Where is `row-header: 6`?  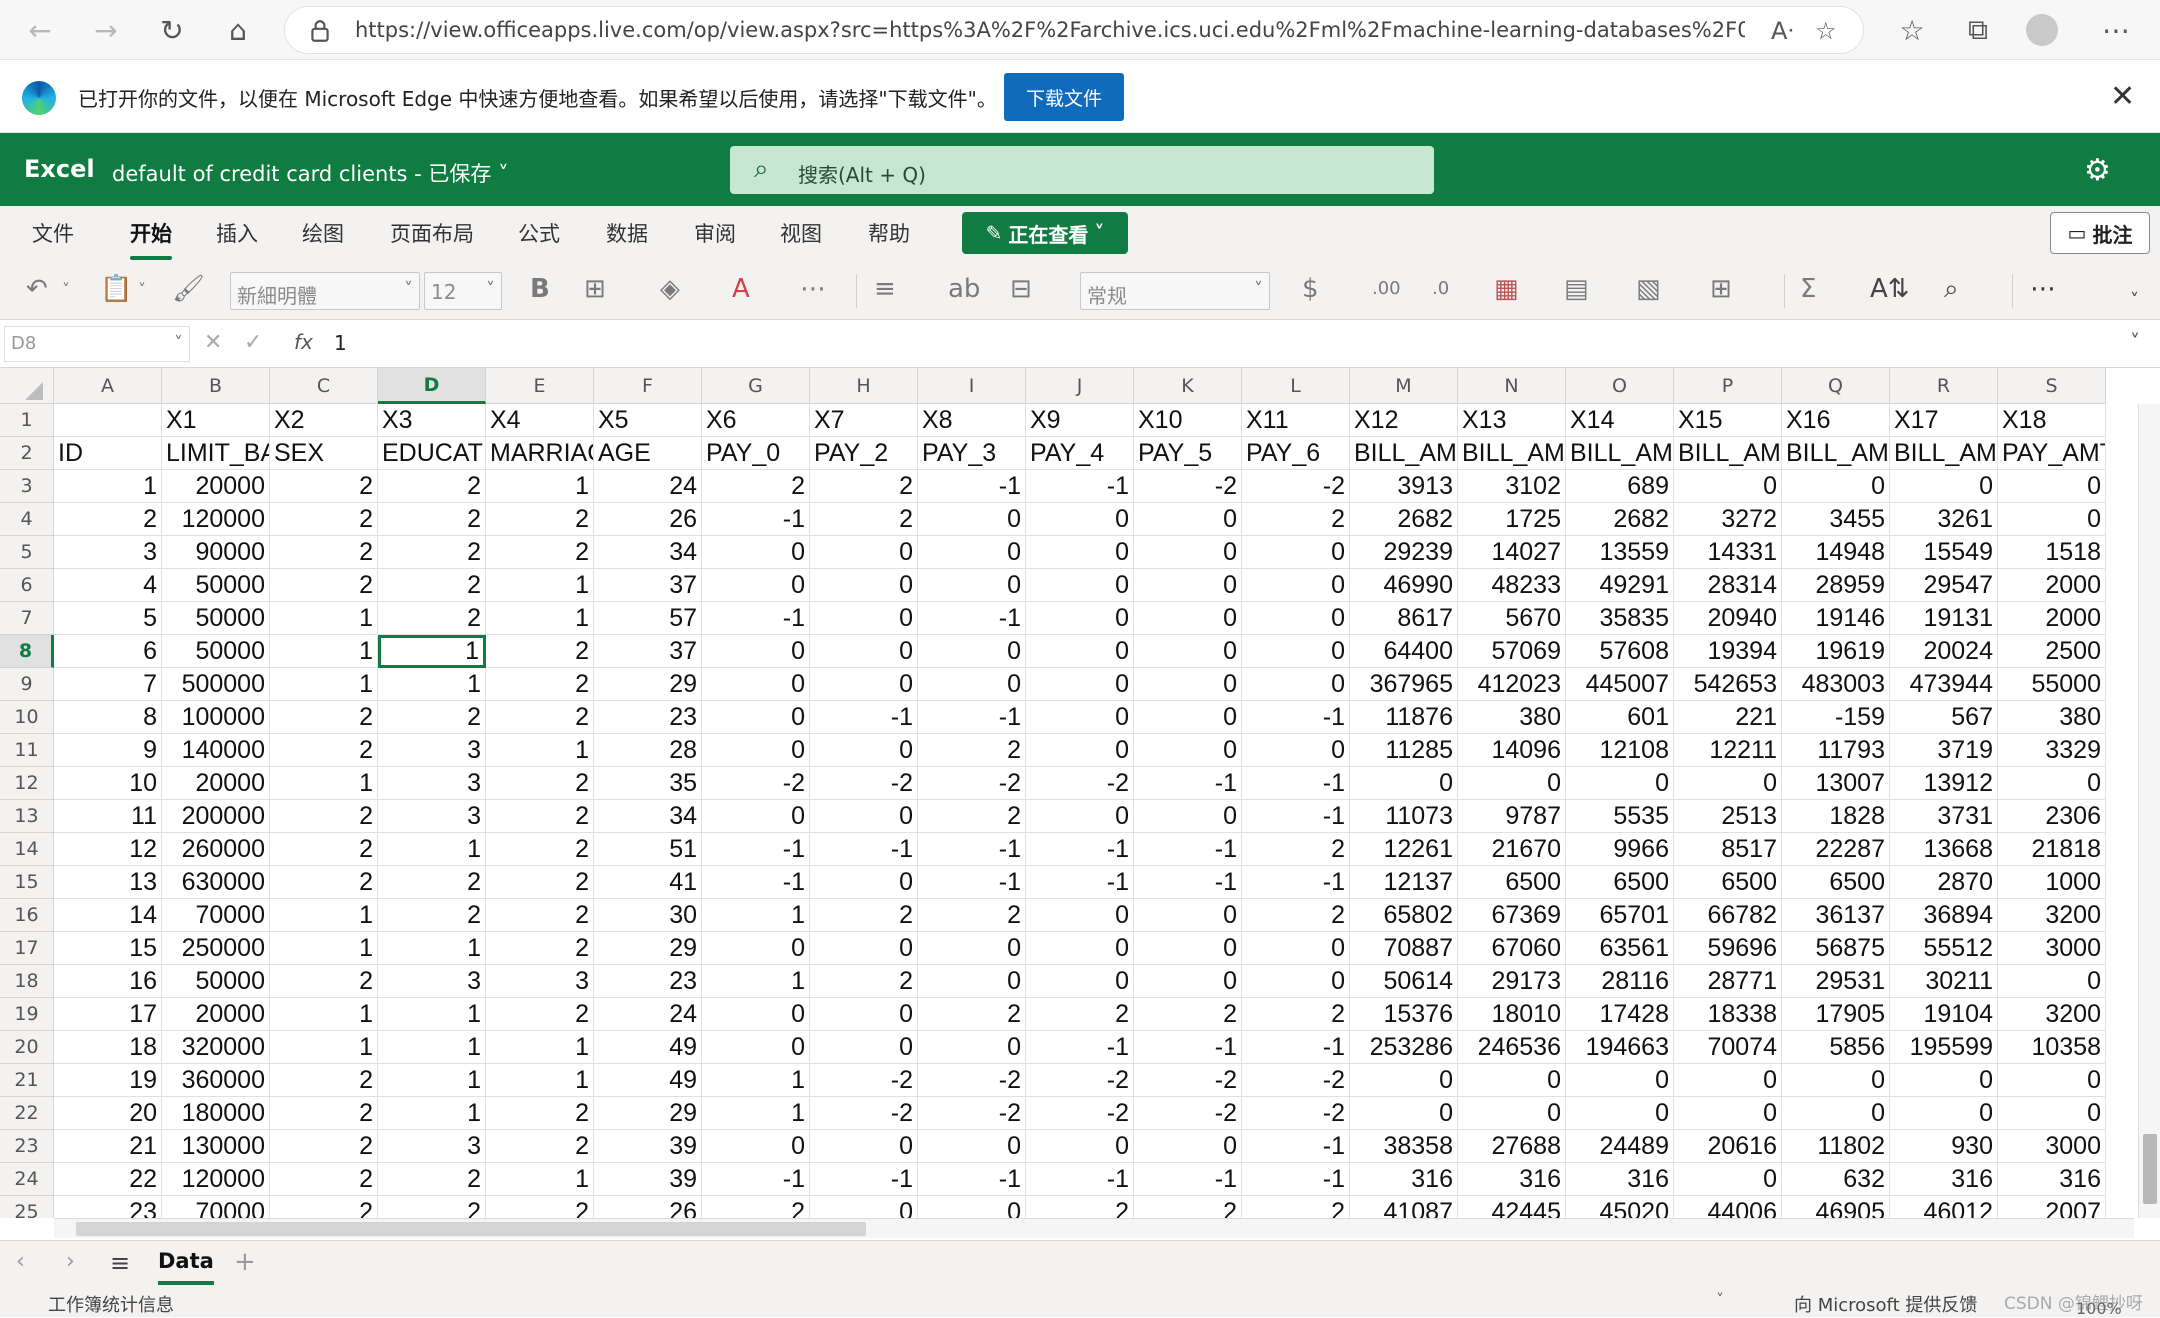 row-header: 6 is located at coordinates (27, 585).